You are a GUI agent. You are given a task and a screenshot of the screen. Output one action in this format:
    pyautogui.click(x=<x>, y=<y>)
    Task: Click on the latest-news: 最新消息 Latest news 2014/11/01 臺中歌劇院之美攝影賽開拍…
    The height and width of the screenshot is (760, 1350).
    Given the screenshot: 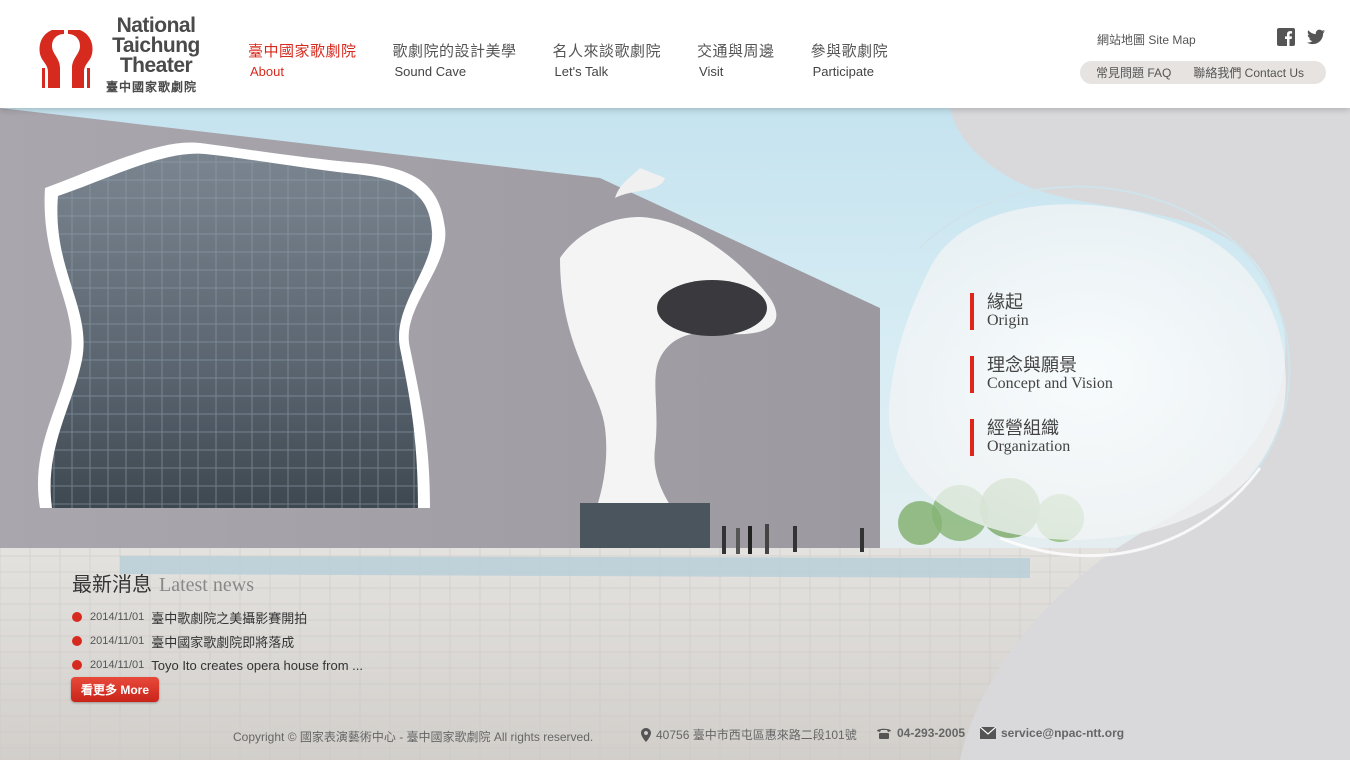 What is the action you would take?
    pyautogui.click(x=217, y=622)
    